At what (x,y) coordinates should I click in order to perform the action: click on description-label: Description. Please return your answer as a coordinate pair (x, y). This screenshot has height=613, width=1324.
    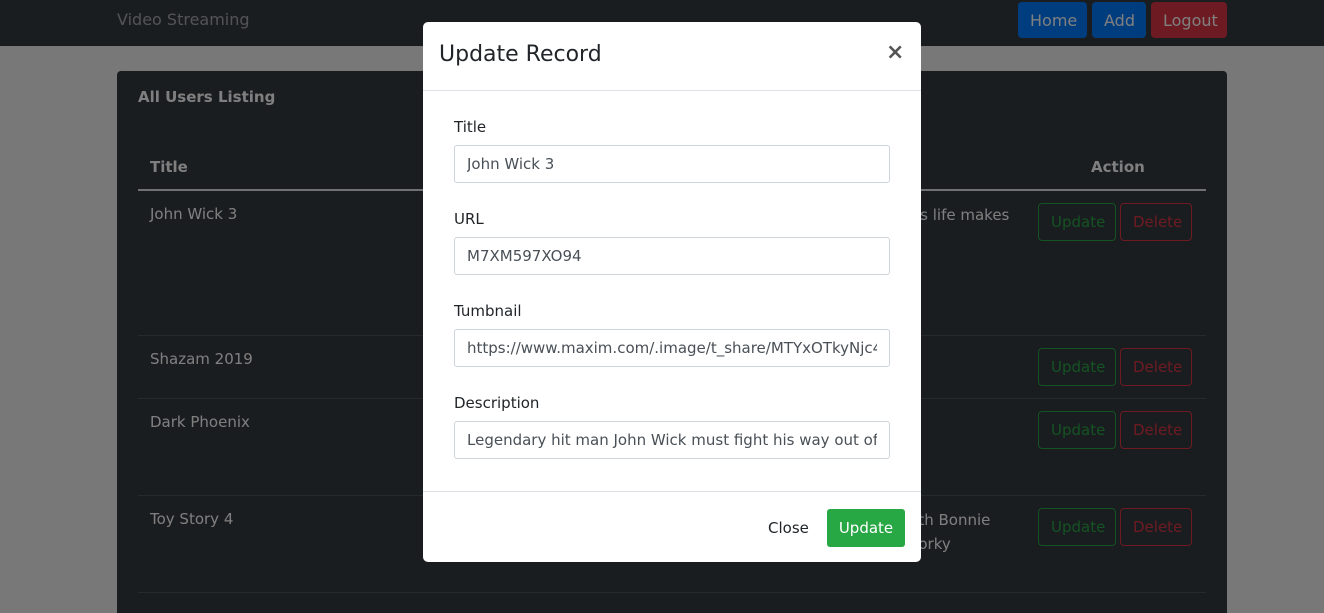
    Looking at the image, I should click on (497, 403).